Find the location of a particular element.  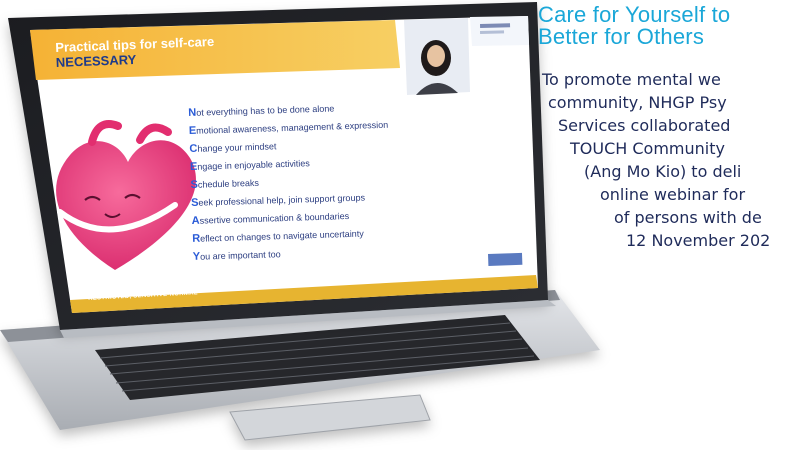

article-title: Care for Yourself to Better for Others is located at coordinates (634, 26).